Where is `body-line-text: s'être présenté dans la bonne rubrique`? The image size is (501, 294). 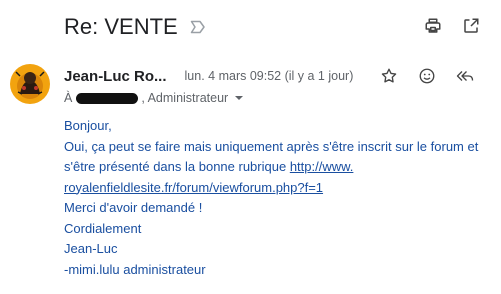
body-line-text: s'être présenté dans la bonne rubrique is located at coordinates (177, 166).